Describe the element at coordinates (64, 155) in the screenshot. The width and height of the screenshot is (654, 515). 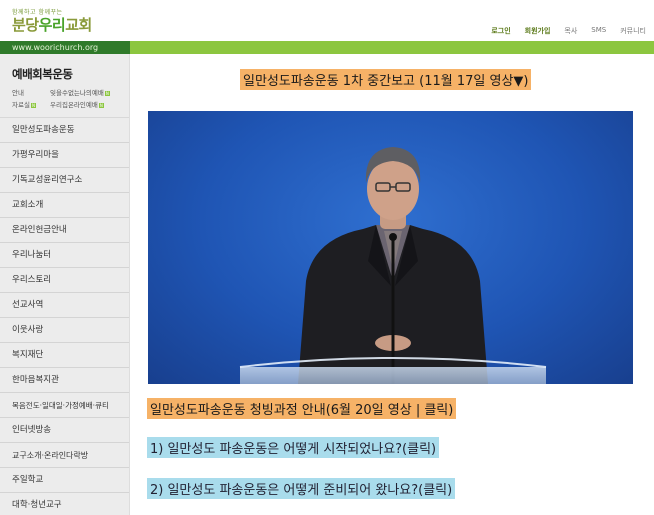
I see `sidebar-item: 가평우리마을` at that location.